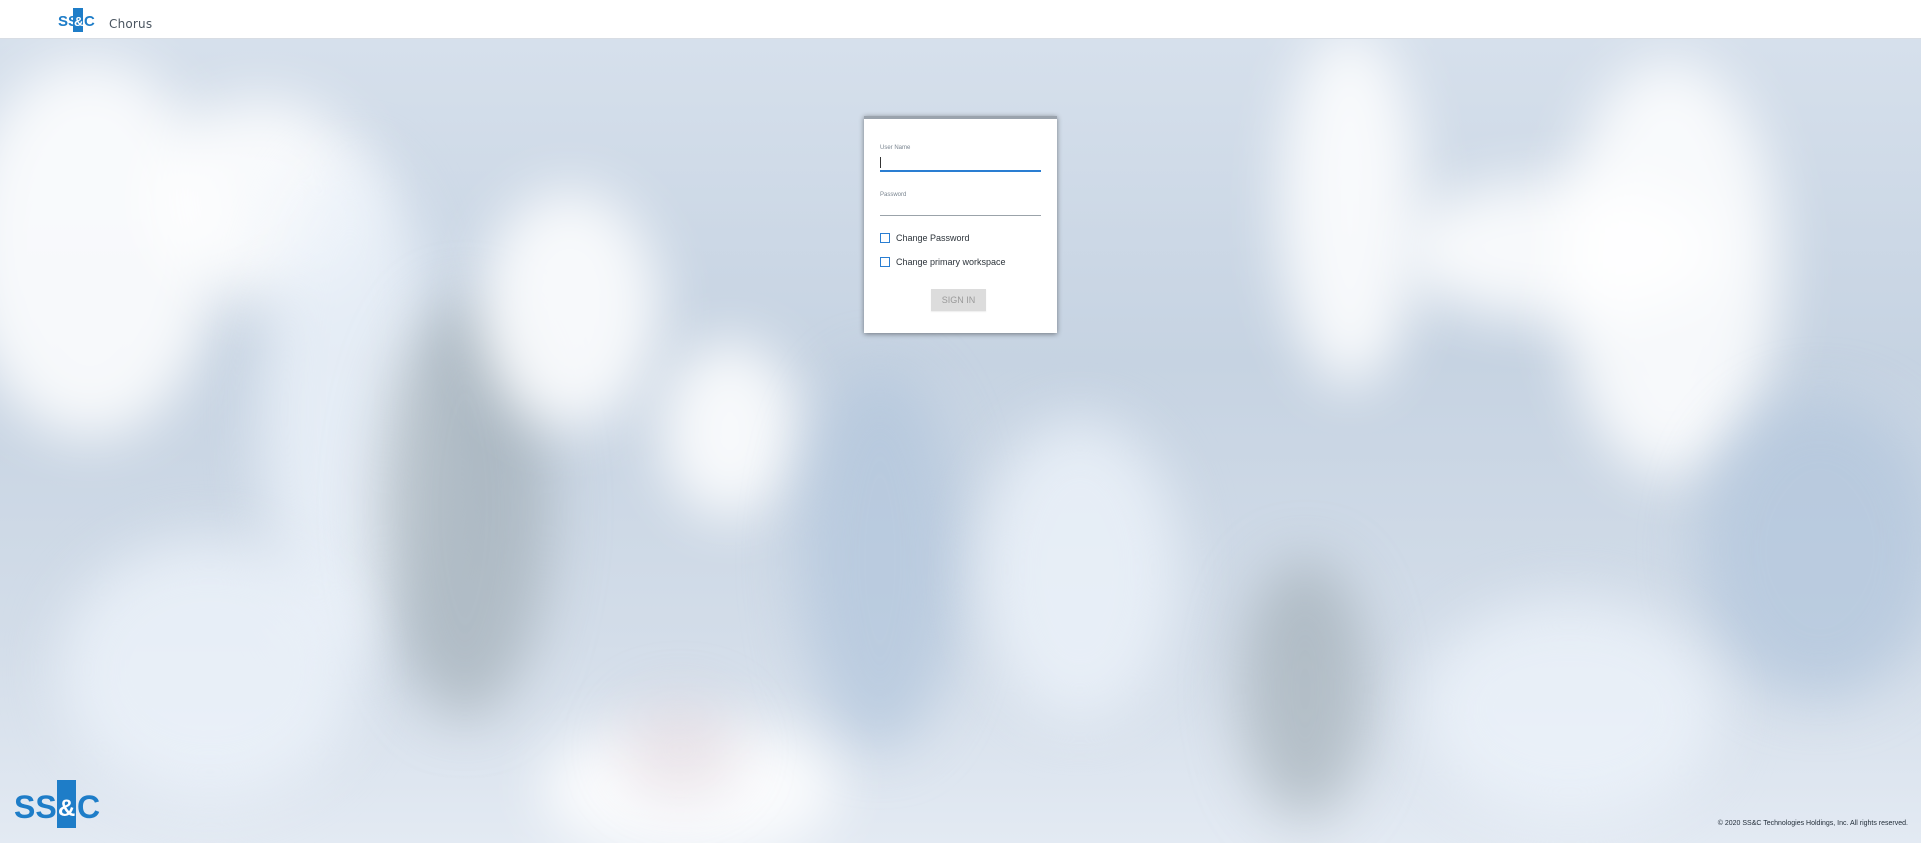 The width and height of the screenshot is (1921, 843). What do you see at coordinates (933, 238) in the screenshot?
I see `change-password-label: Change Password` at bounding box center [933, 238].